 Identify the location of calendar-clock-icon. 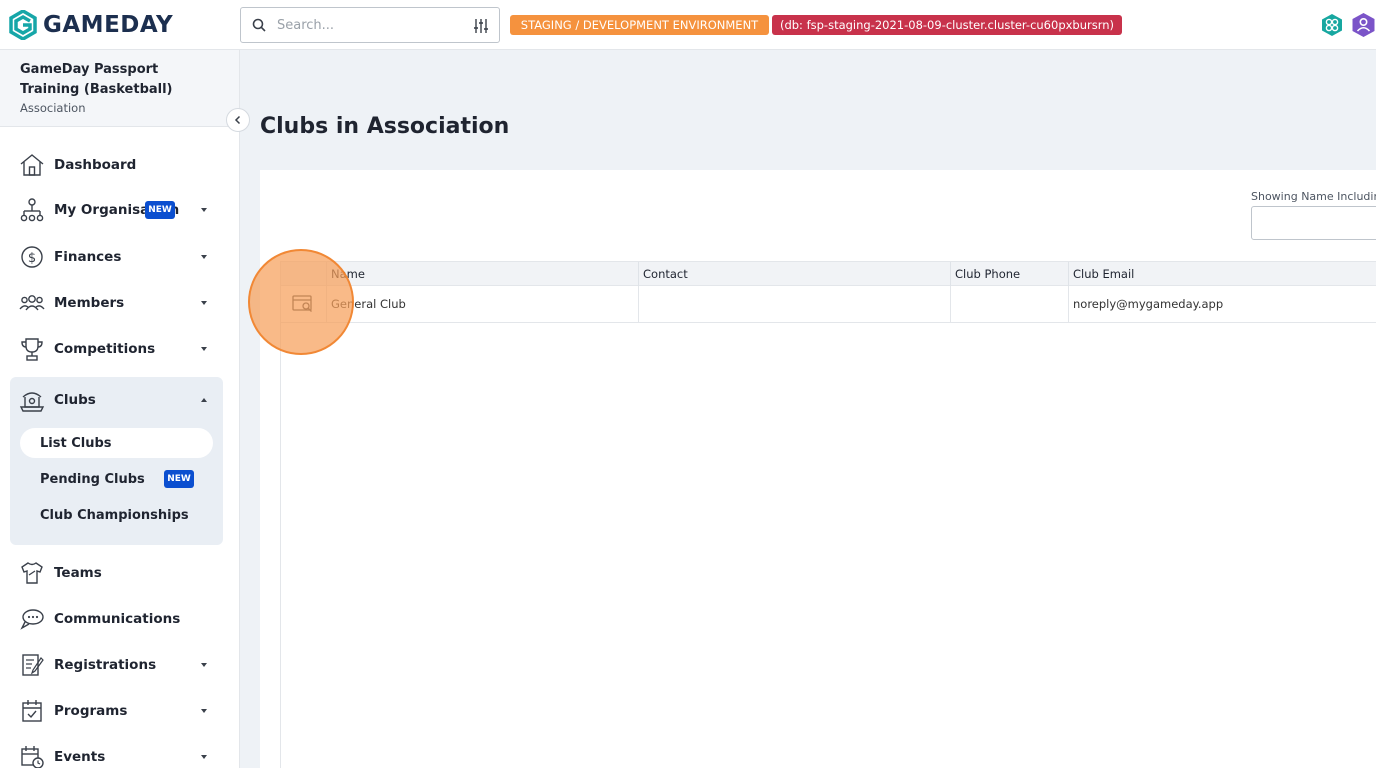
(32, 757).